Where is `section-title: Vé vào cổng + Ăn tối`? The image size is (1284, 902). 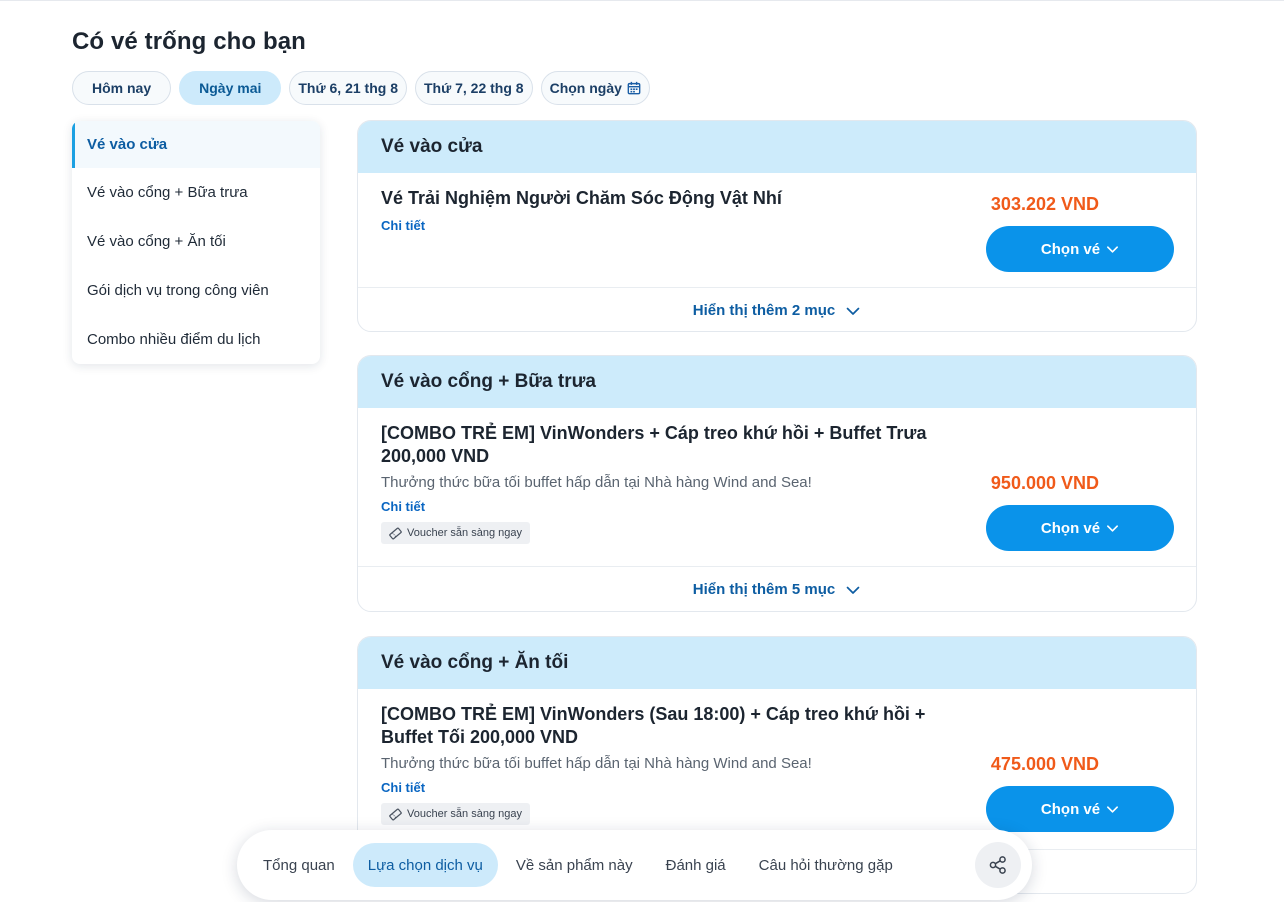
section-title: Vé vào cổng + Ăn tối is located at coordinates (777, 663).